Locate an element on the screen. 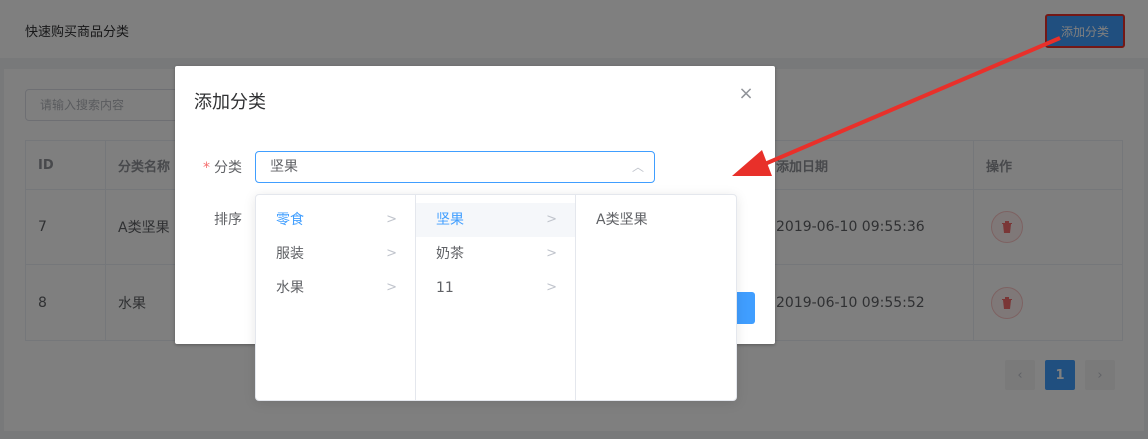 The width and height of the screenshot is (1148, 439). dialog-title: 添加分类 is located at coordinates (230, 102).